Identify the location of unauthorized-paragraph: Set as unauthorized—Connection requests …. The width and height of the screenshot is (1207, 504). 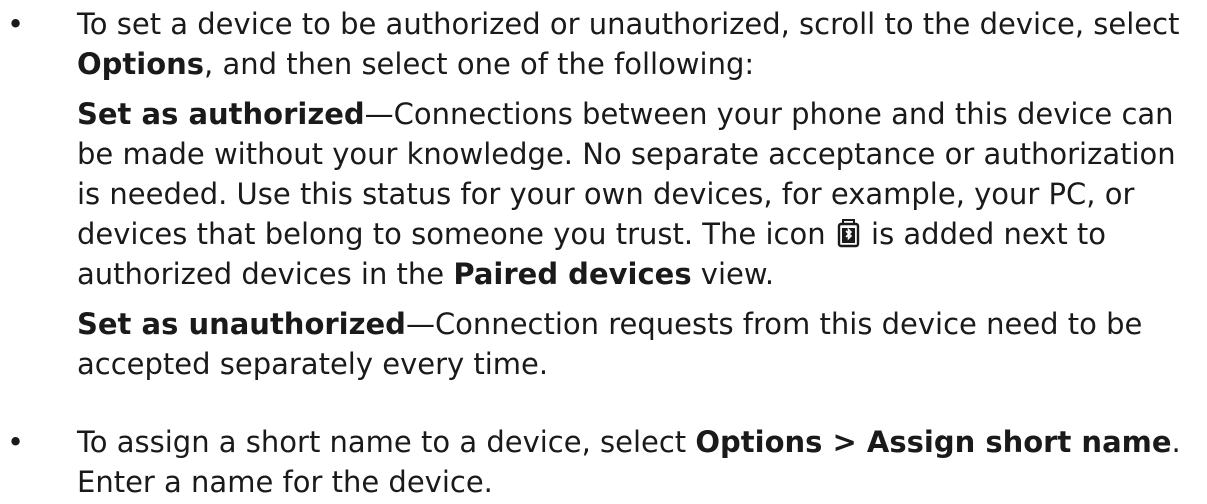
(610, 344).